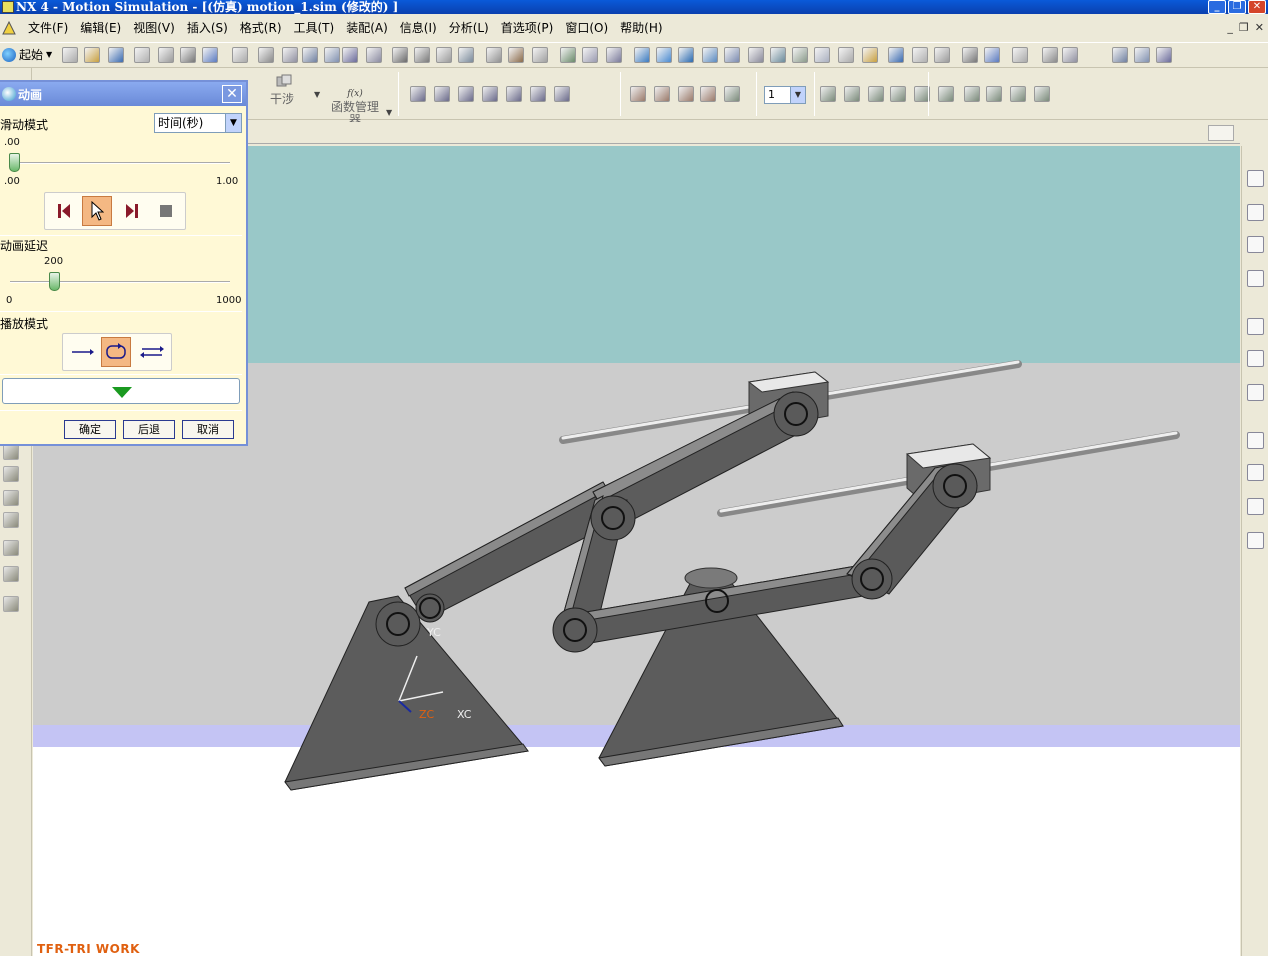  I want to click on start-menu-button: 起始 ▼, so click(27, 54).